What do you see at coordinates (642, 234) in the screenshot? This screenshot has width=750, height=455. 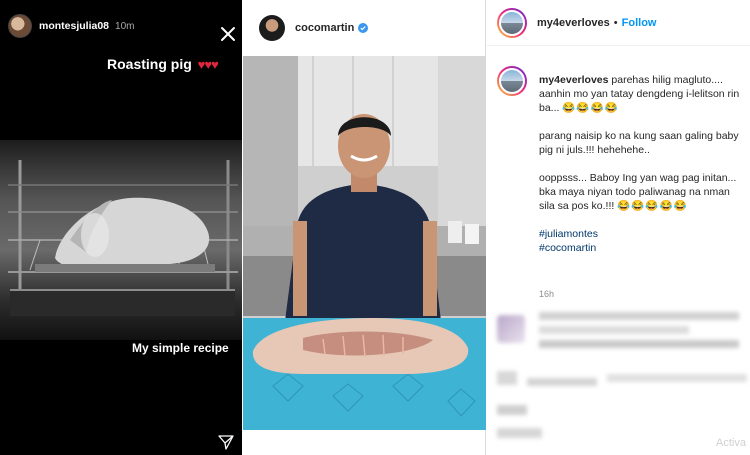 I see `hashtag-link: #juliamontes` at bounding box center [642, 234].